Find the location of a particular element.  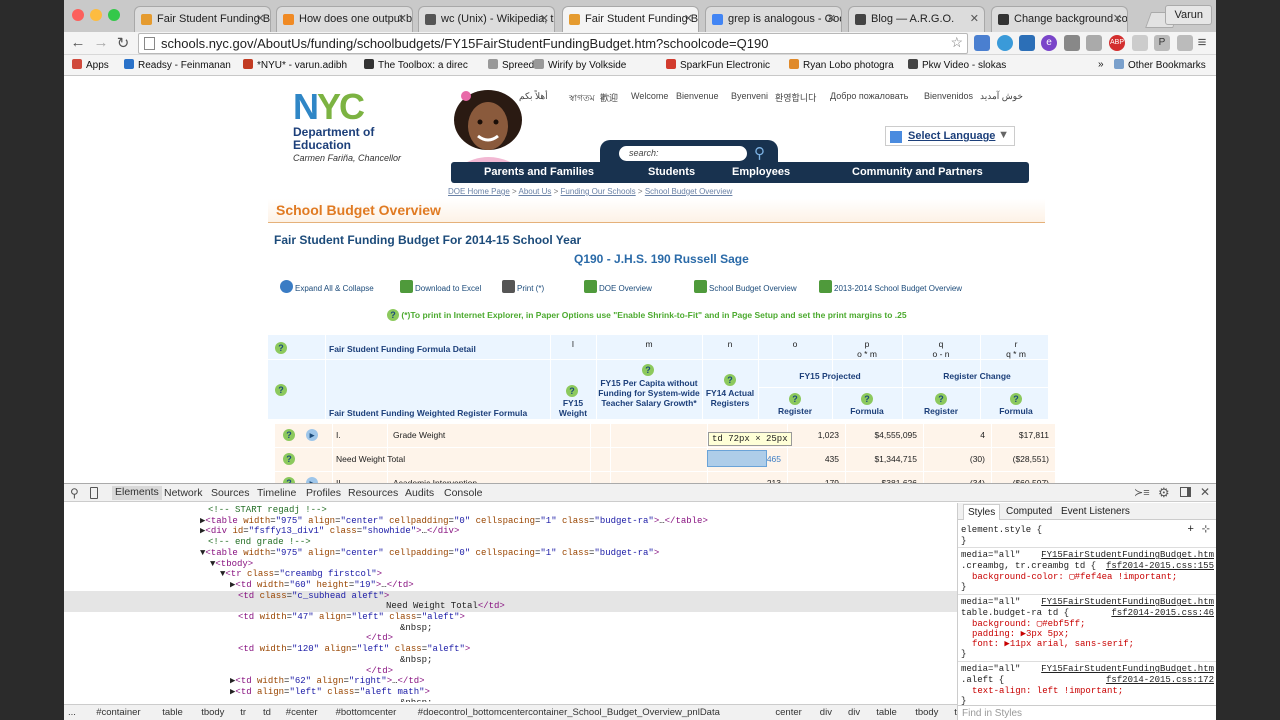

menu-icon: ≡ is located at coordinates (1202, 42).